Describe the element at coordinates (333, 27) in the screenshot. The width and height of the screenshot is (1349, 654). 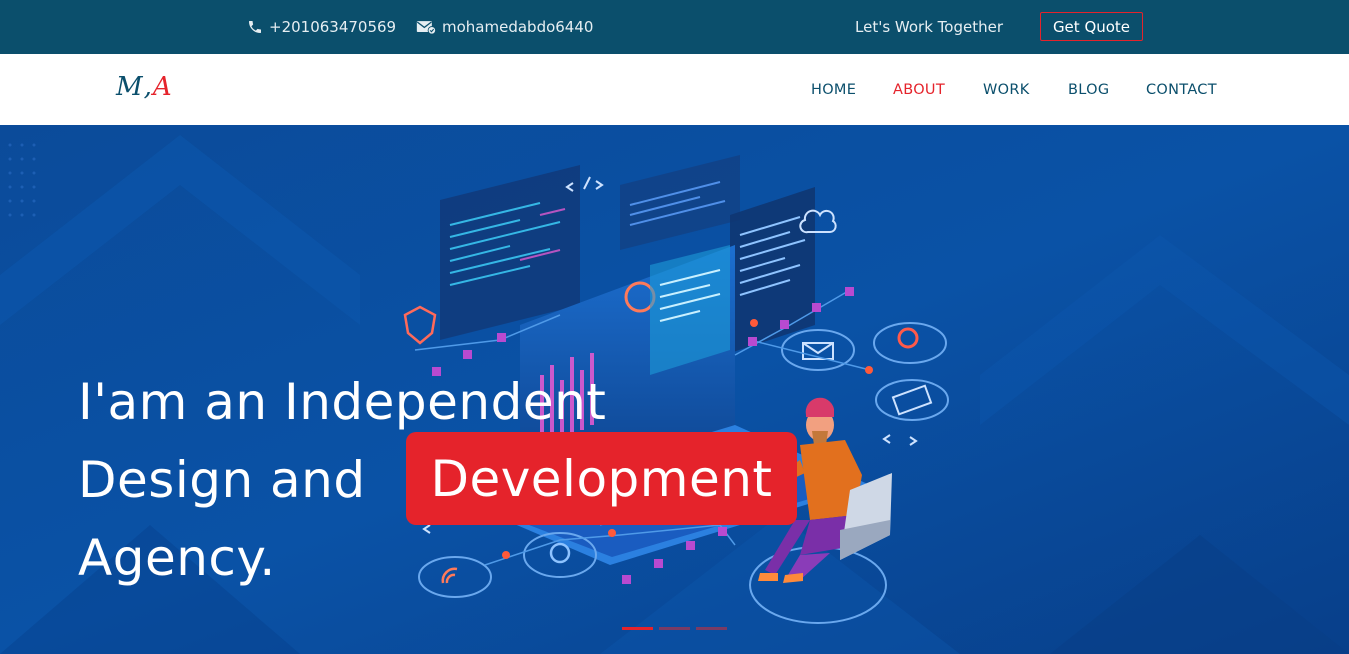
I see `phone-number: +201063470569` at that location.